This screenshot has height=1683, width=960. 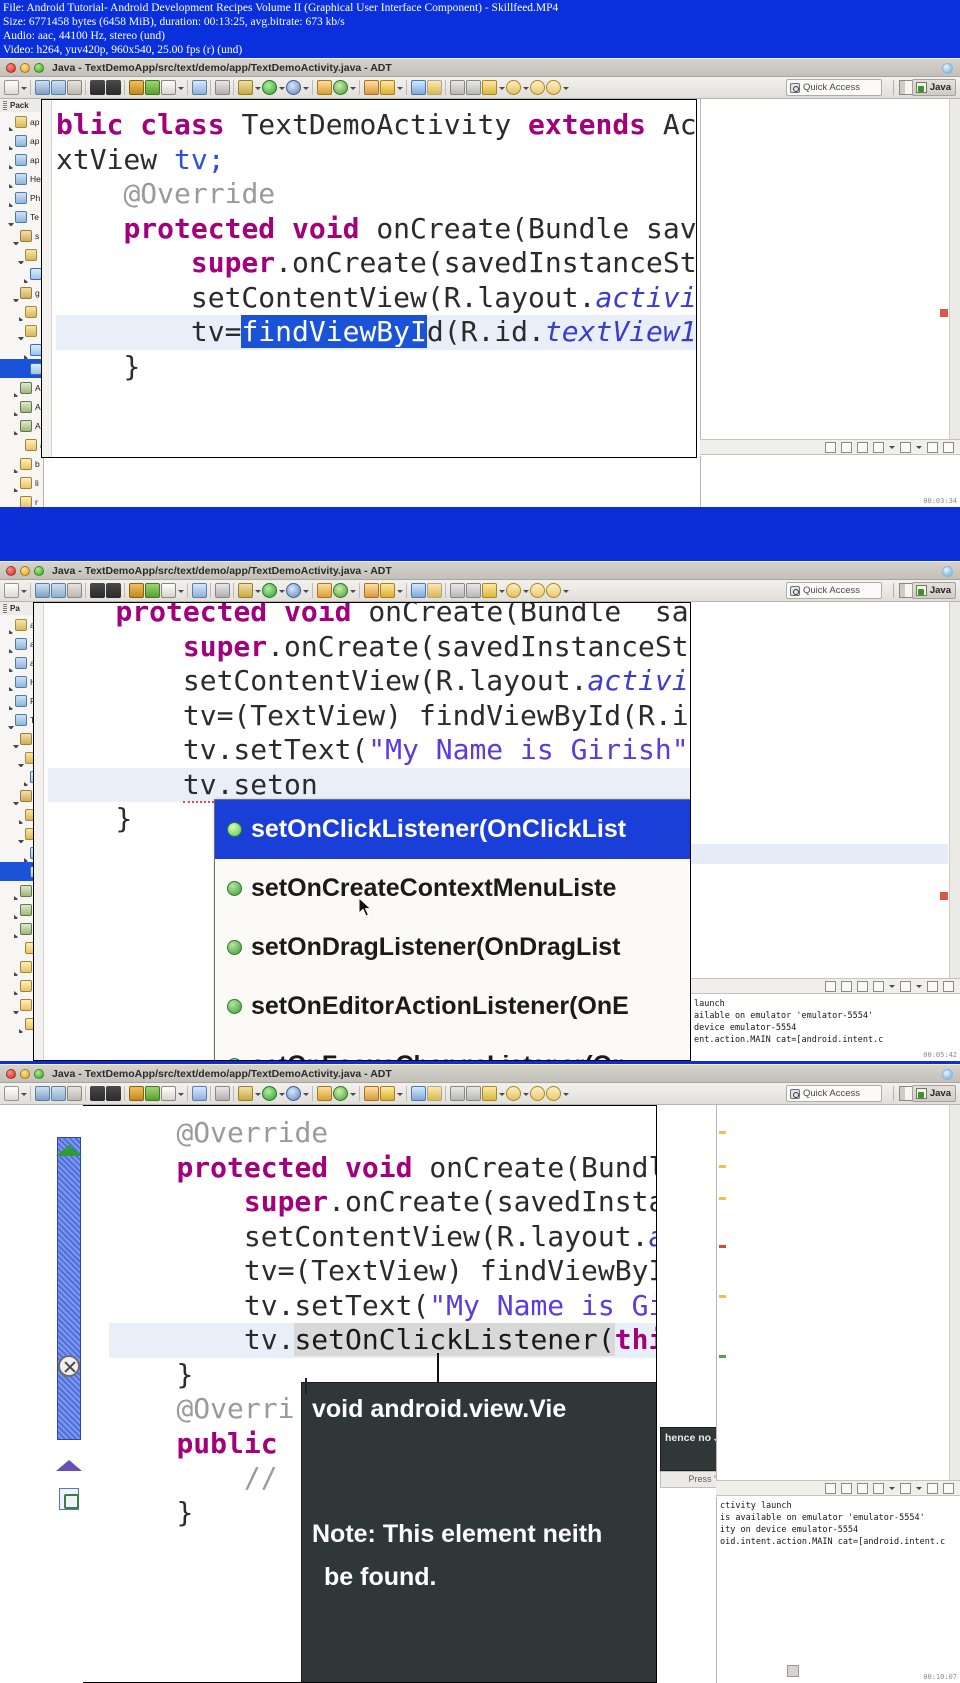 What do you see at coordinates (21, 216) in the screenshot?
I see `tree-item: Te` at bounding box center [21, 216].